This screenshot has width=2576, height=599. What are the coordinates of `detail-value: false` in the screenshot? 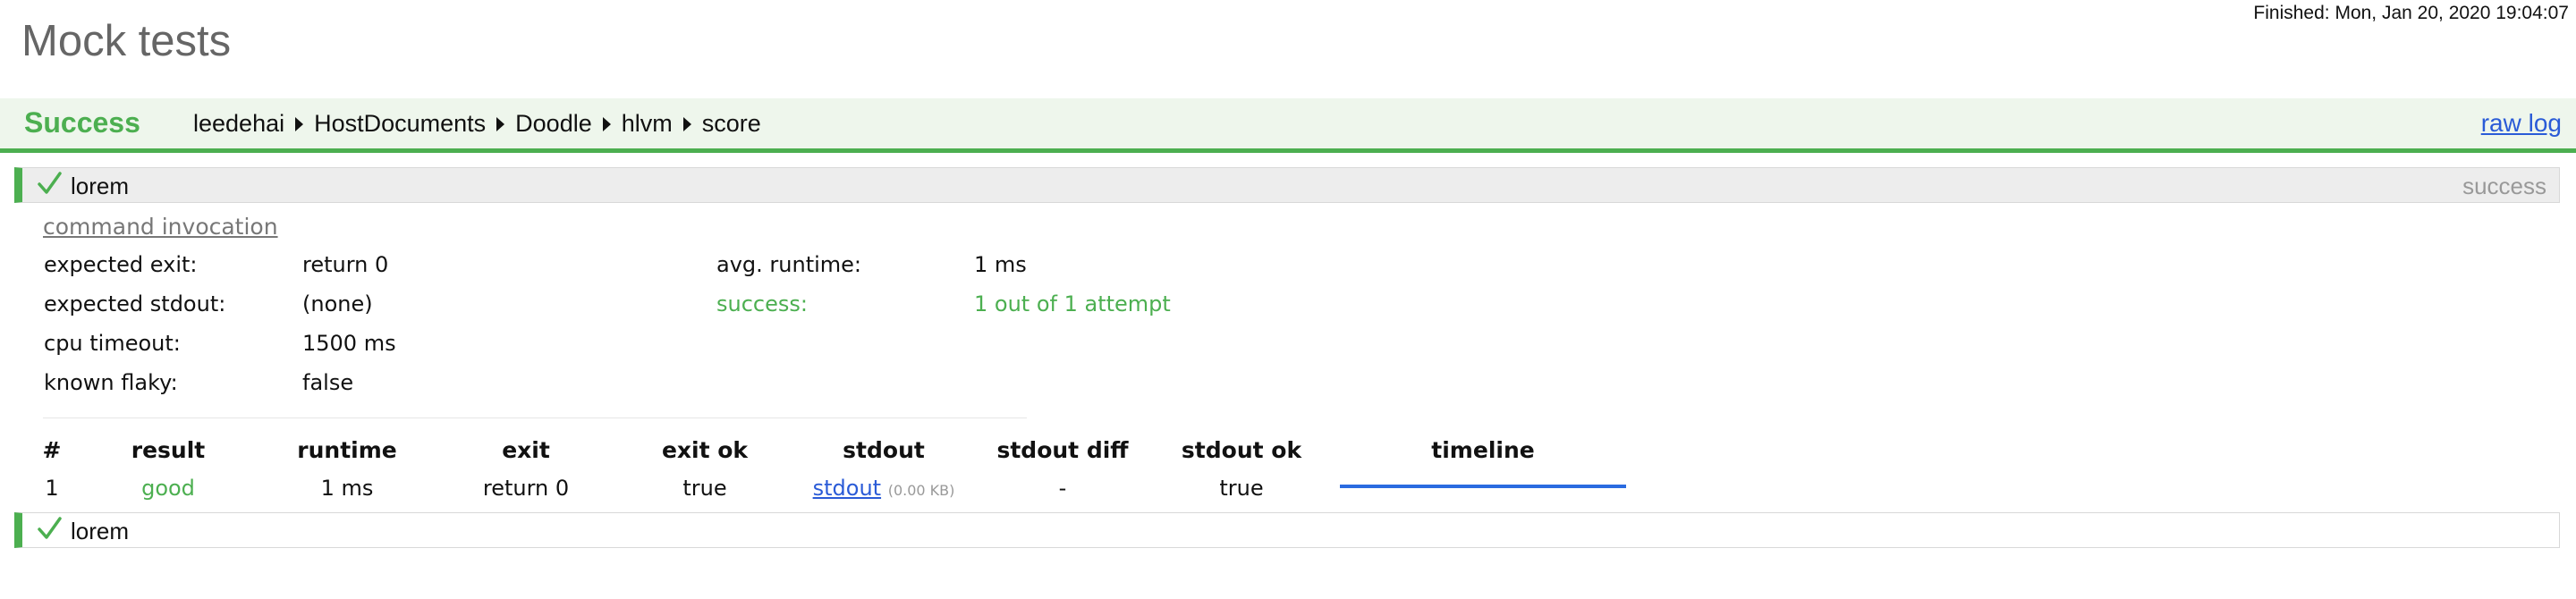 It's located at (328, 382).